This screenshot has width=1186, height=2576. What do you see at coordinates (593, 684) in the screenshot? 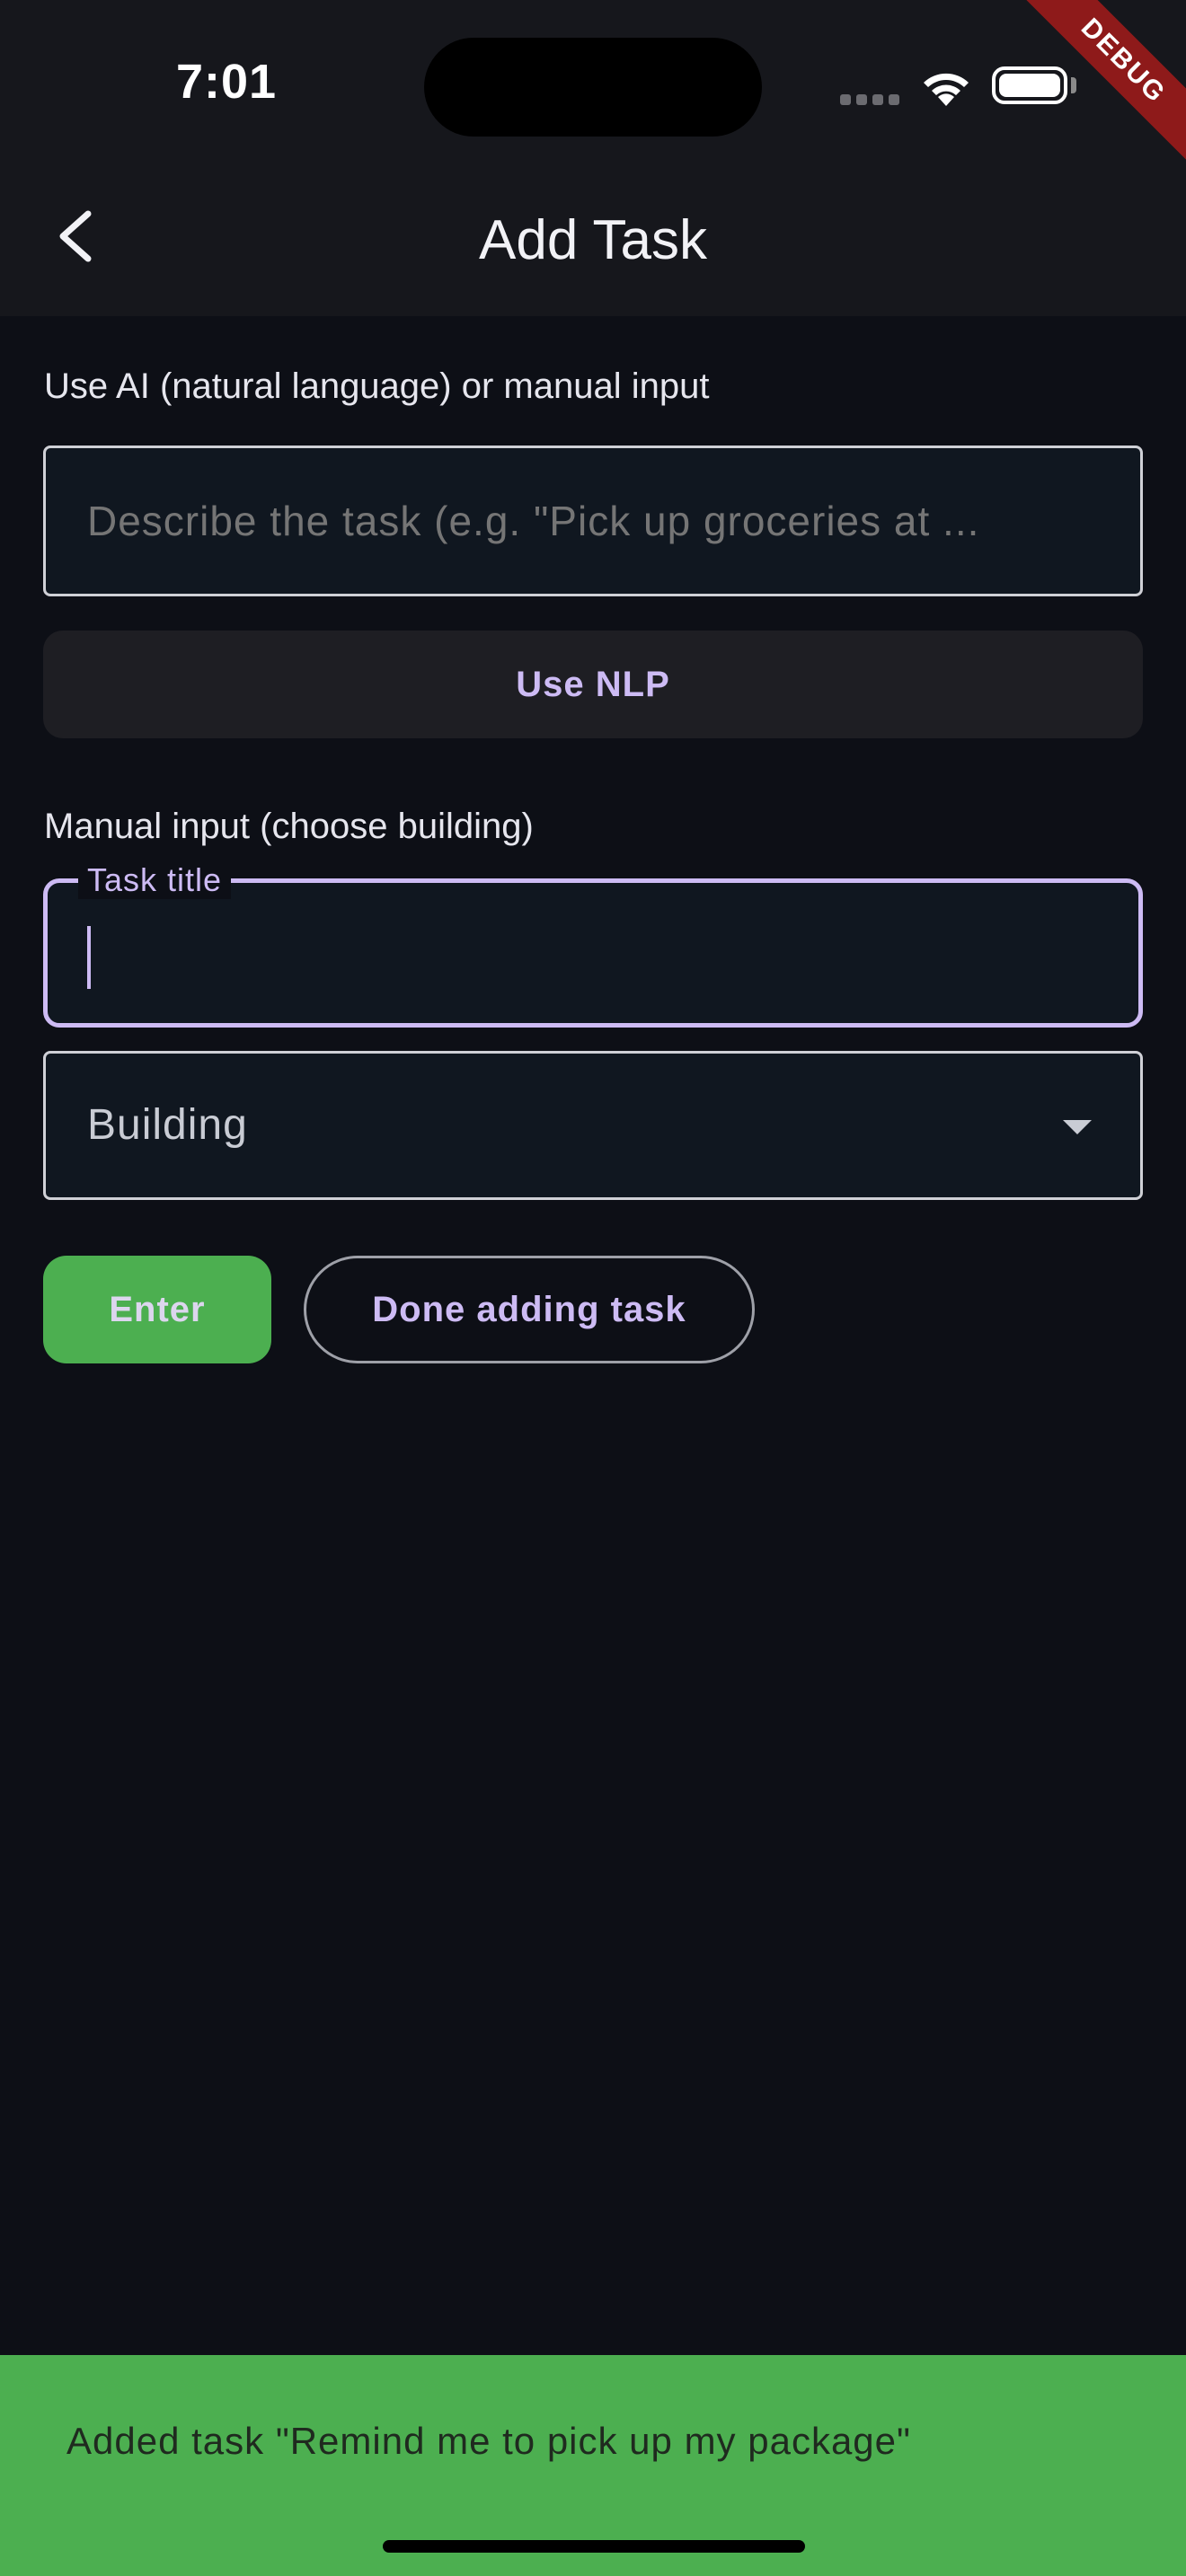
I see `use-nlp-button: Use NLP` at bounding box center [593, 684].